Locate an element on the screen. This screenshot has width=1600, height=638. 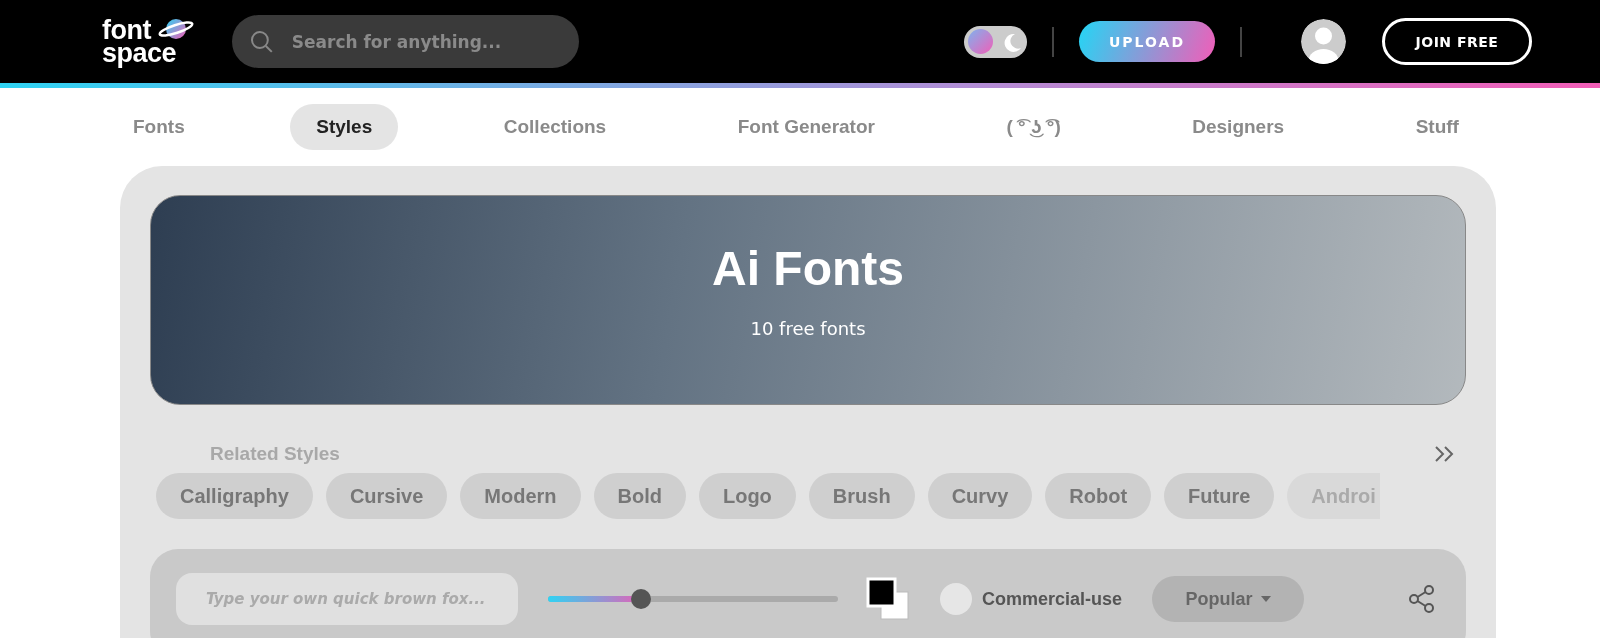
style-chip: Bold is located at coordinates (639, 496).